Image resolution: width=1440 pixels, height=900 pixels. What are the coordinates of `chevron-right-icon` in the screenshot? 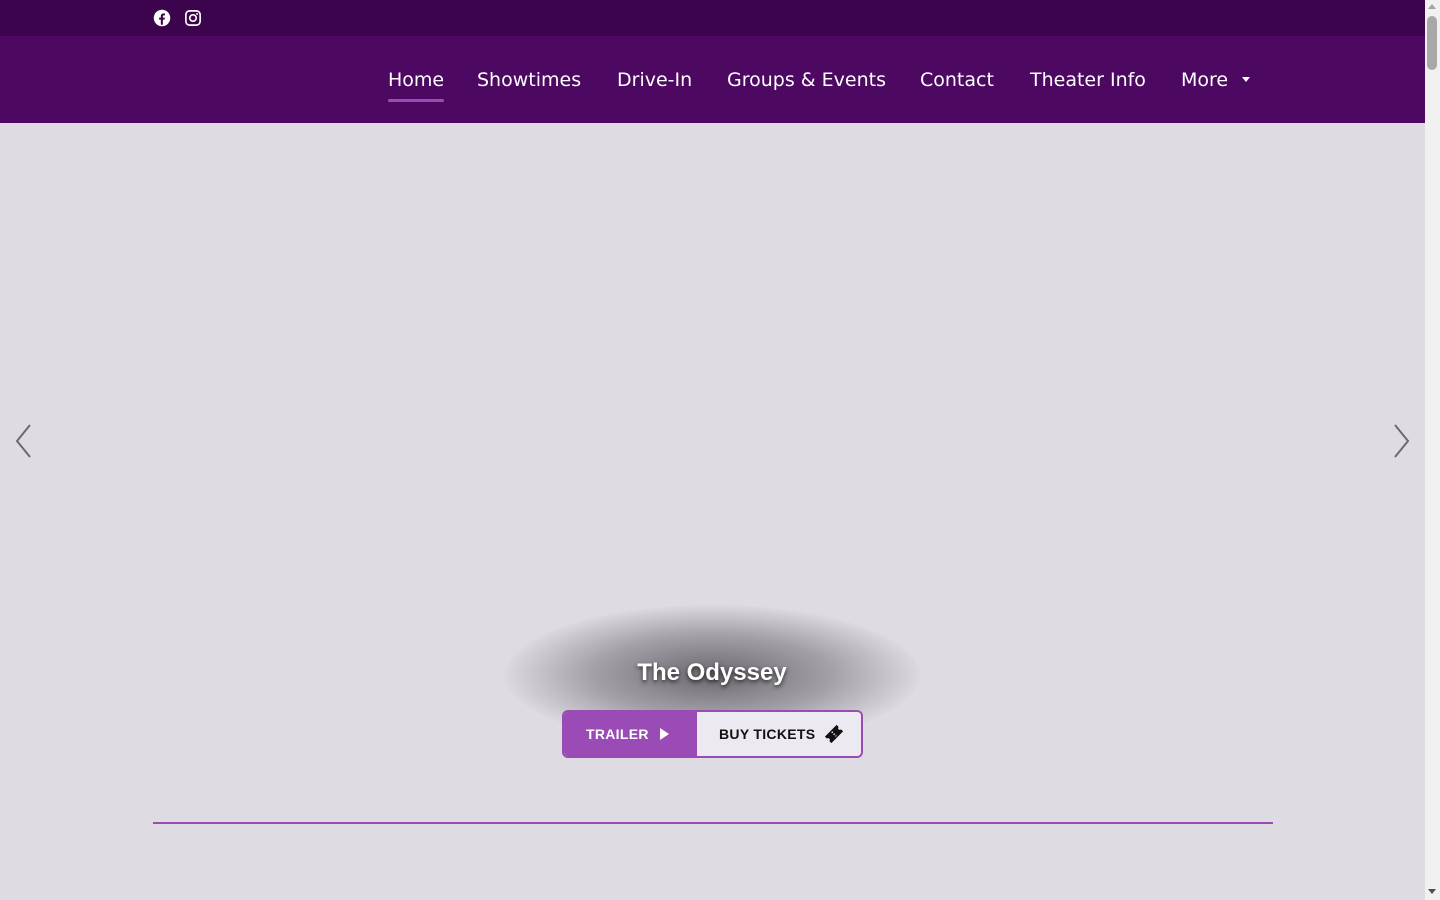 It's located at (1401, 441).